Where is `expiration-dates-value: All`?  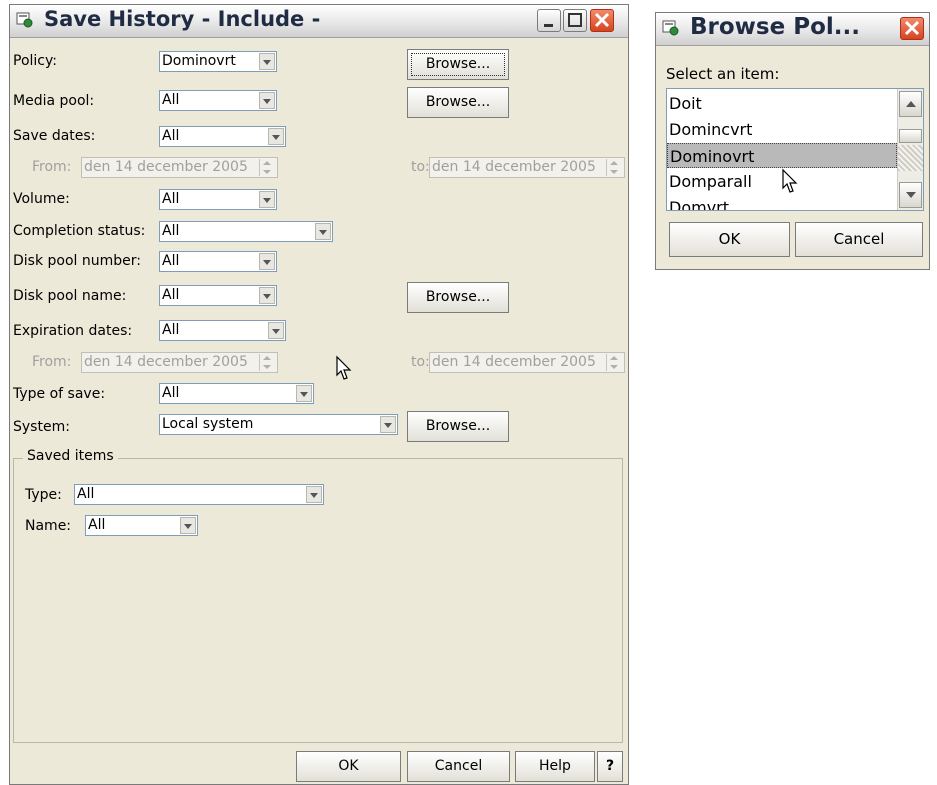
expiration-dates-value: All is located at coordinates (171, 330).